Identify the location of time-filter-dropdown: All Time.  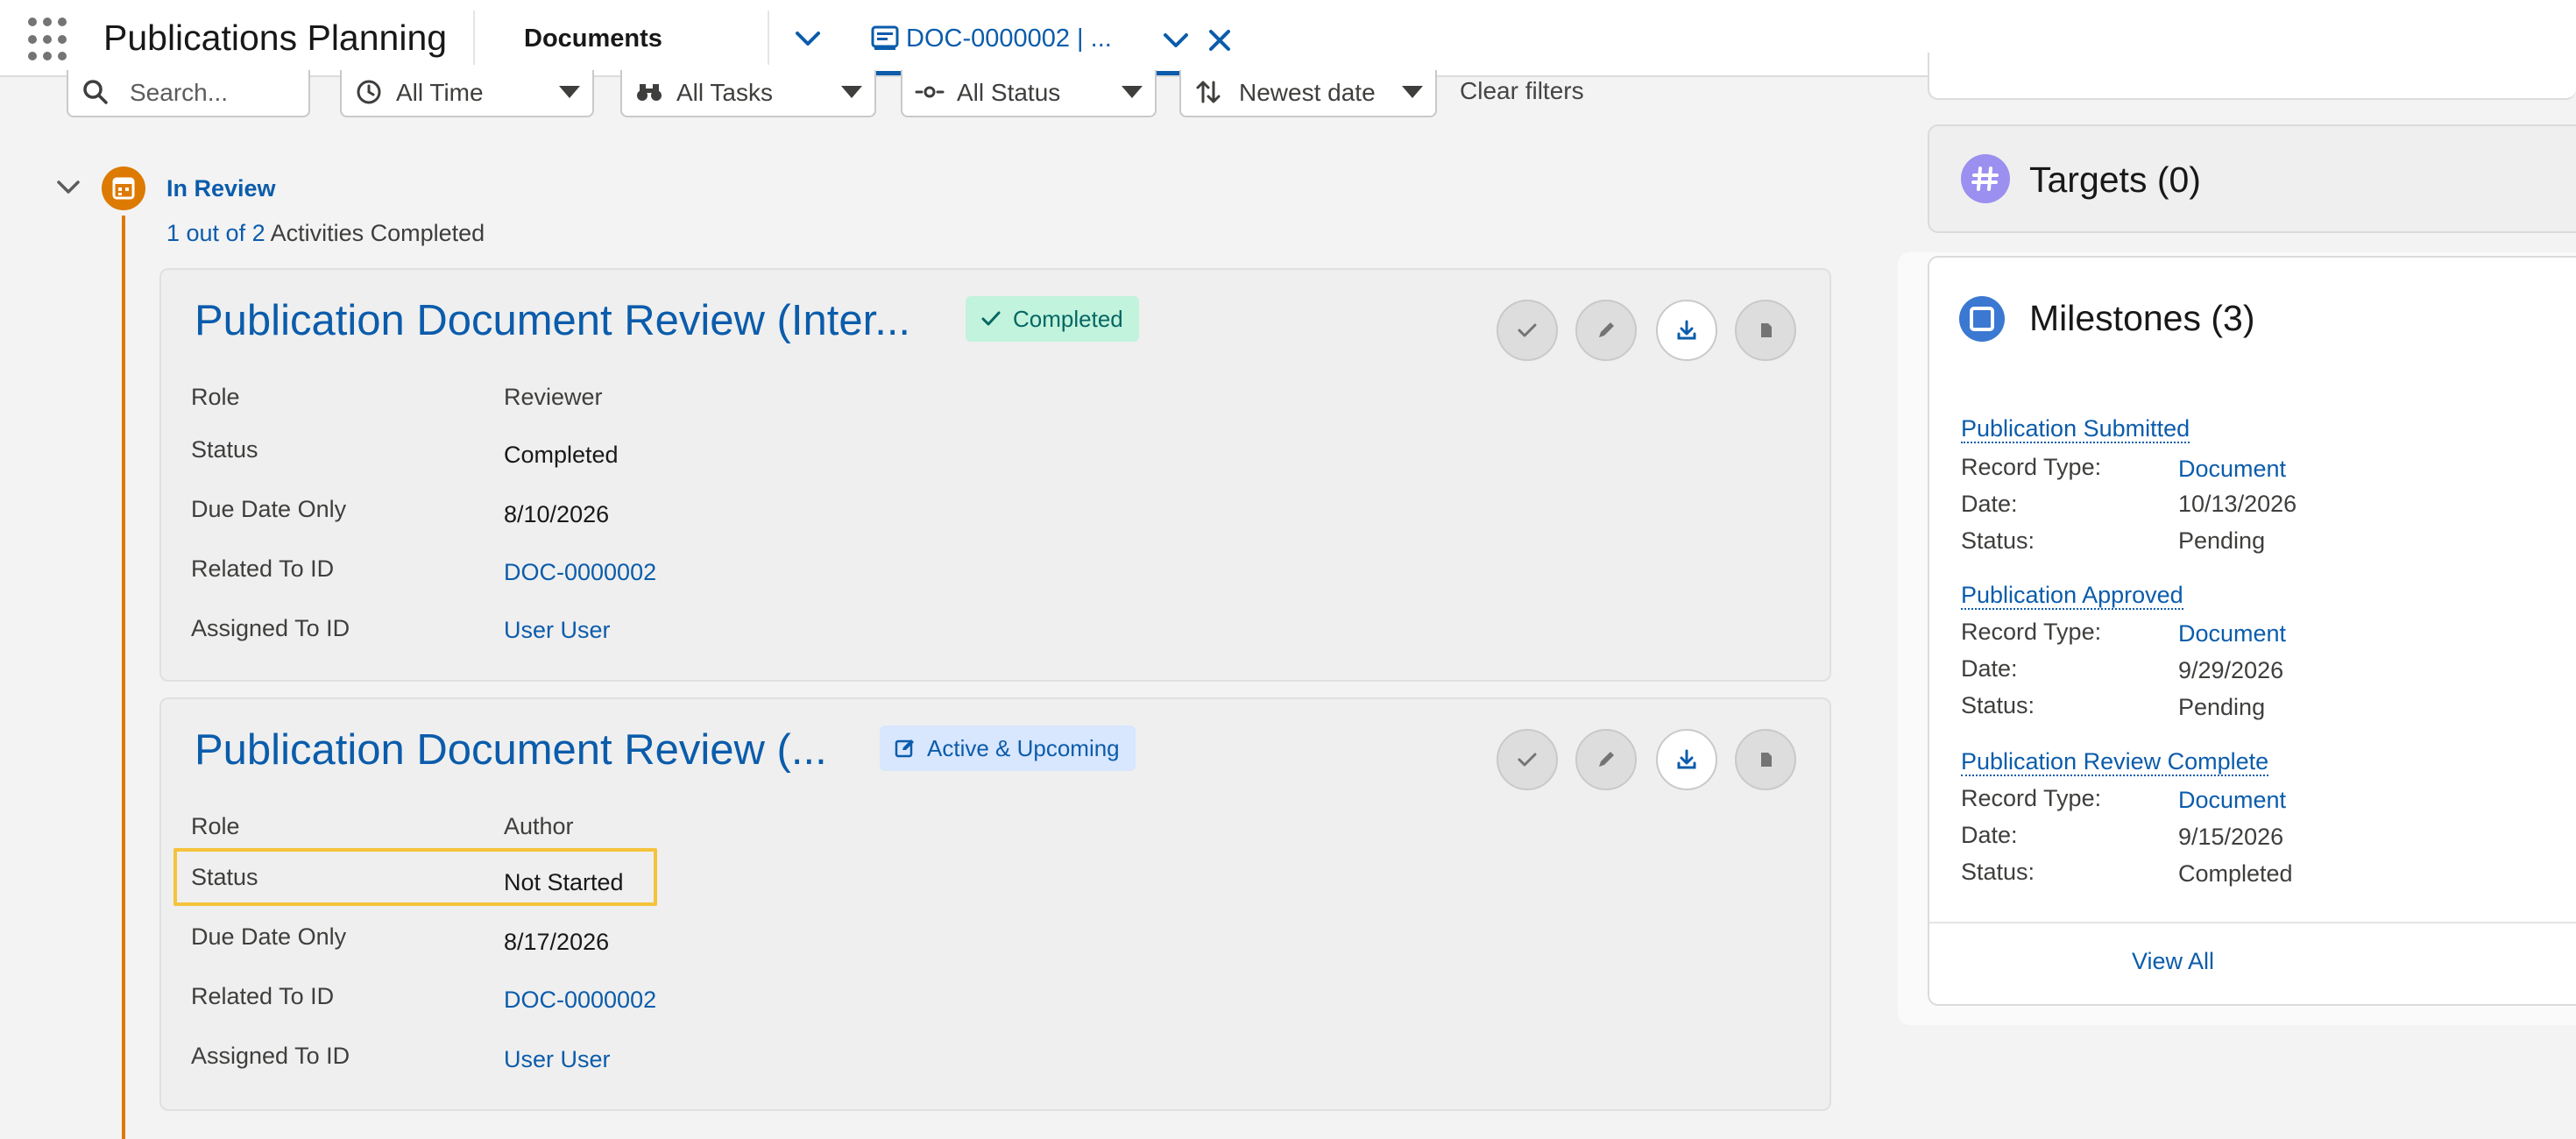
(467, 94).